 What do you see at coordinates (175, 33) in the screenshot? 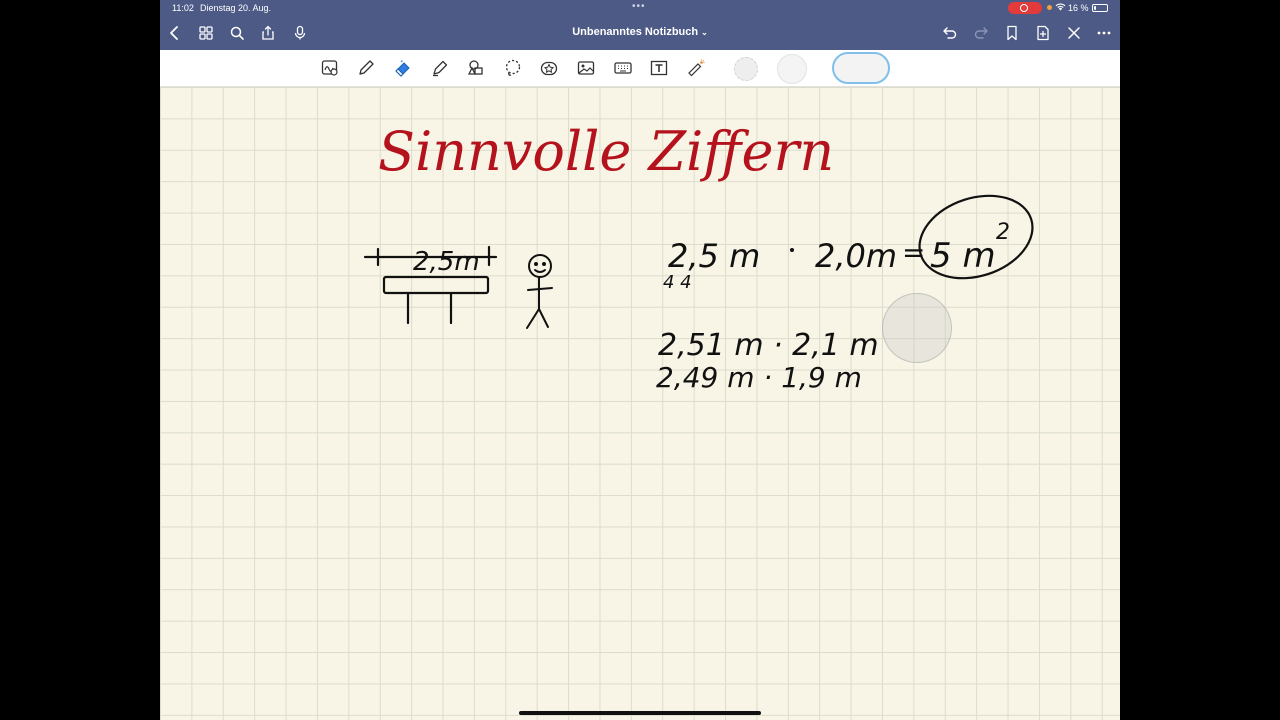
I see `back-icon` at bounding box center [175, 33].